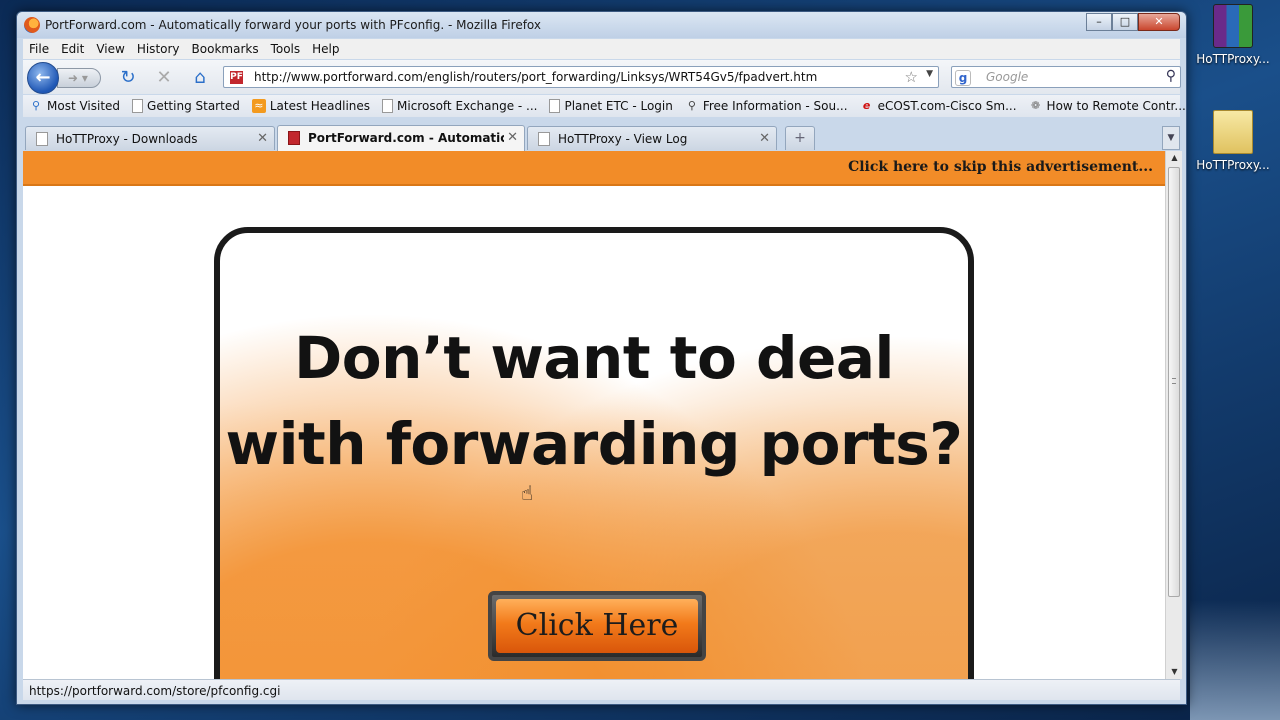 The width and height of the screenshot is (1280, 720). Describe the element at coordinates (186, 106) in the screenshot. I see `bookmark-getting-started: Getting Started` at that location.